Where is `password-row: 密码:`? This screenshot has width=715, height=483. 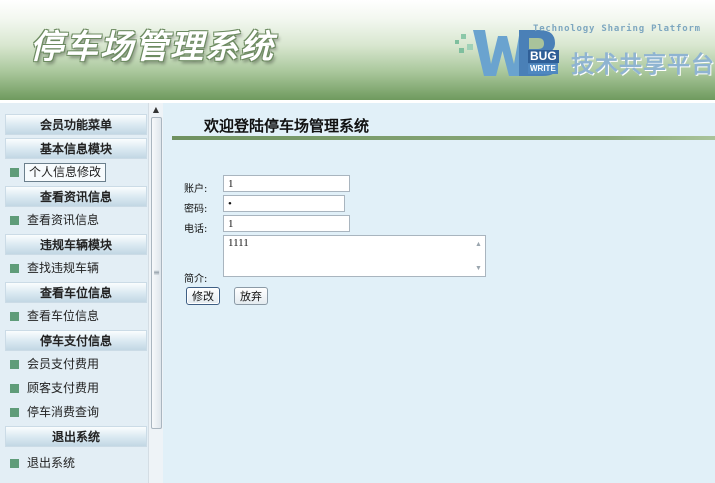 password-row: 密码: is located at coordinates (344, 205).